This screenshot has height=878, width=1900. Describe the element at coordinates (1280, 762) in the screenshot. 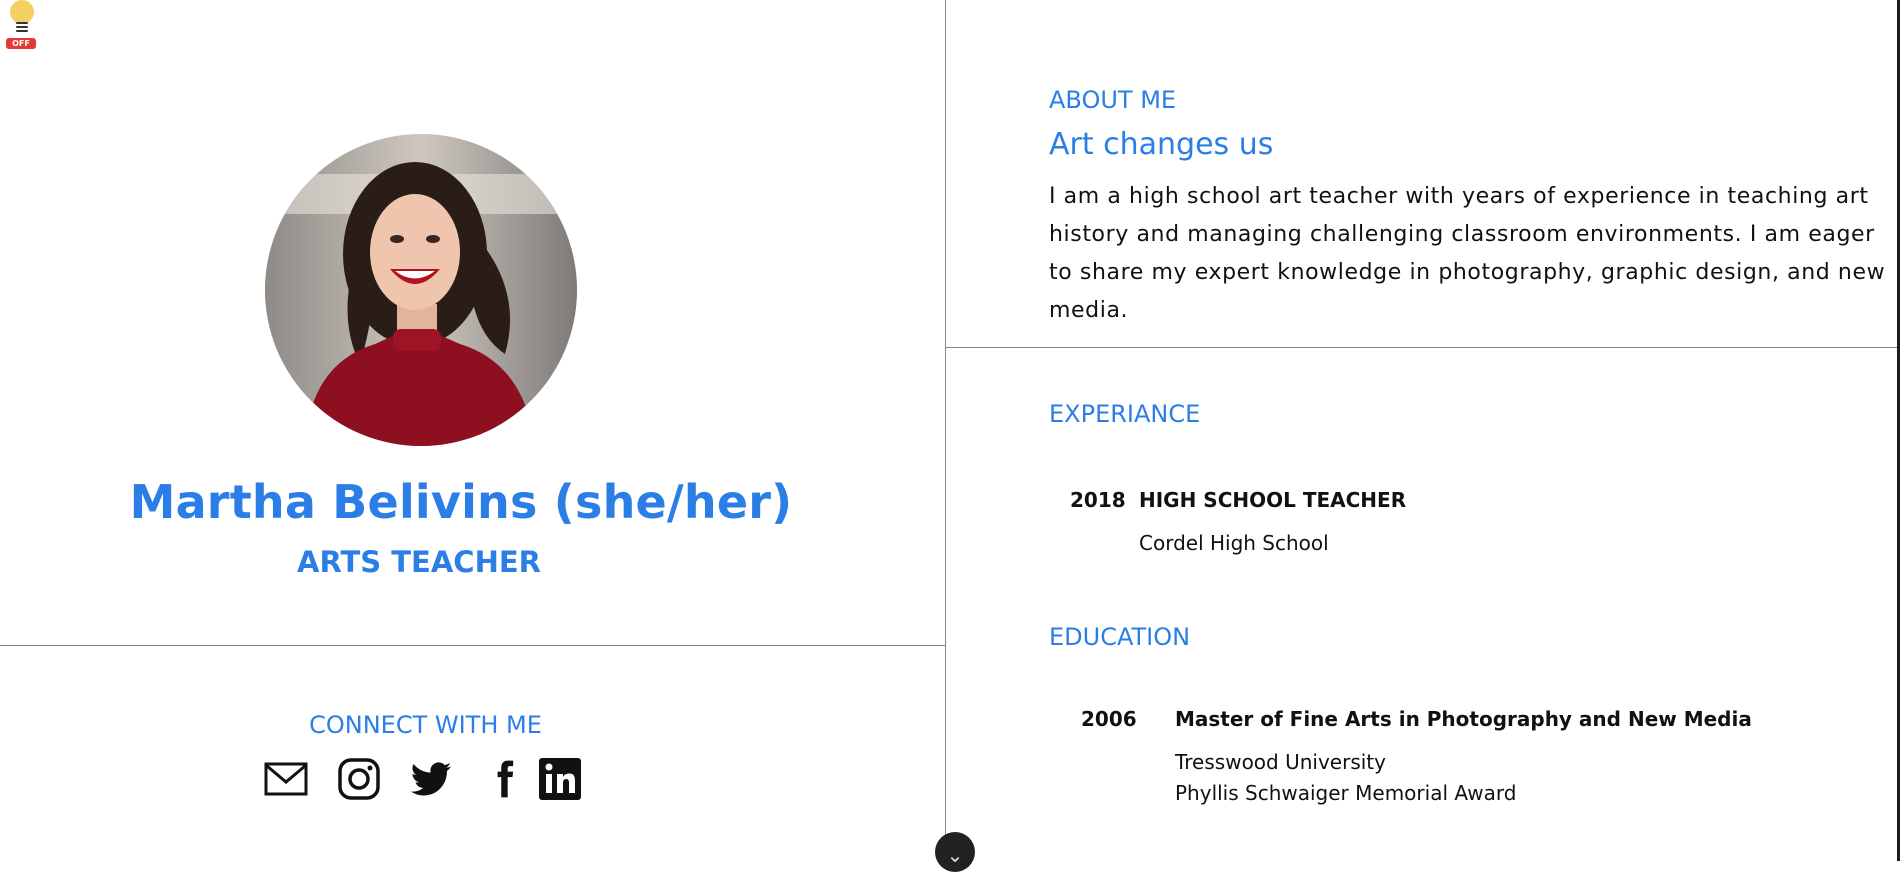

I see `education-school: Tresswood University` at that location.